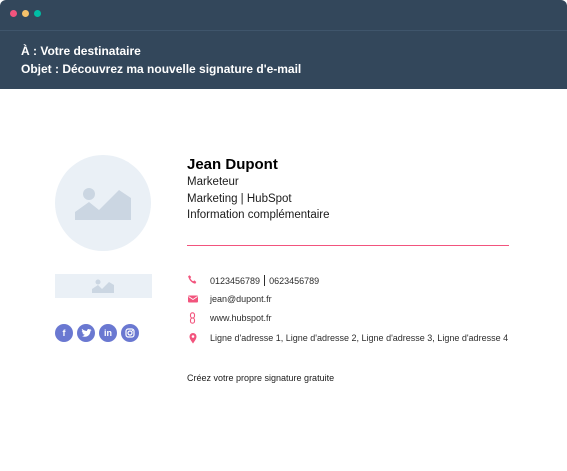 Image resolution: width=567 pixels, height=471 pixels. Describe the element at coordinates (81, 51) in the screenshot. I see `recipient-line: À : Votre destinataire` at that location.